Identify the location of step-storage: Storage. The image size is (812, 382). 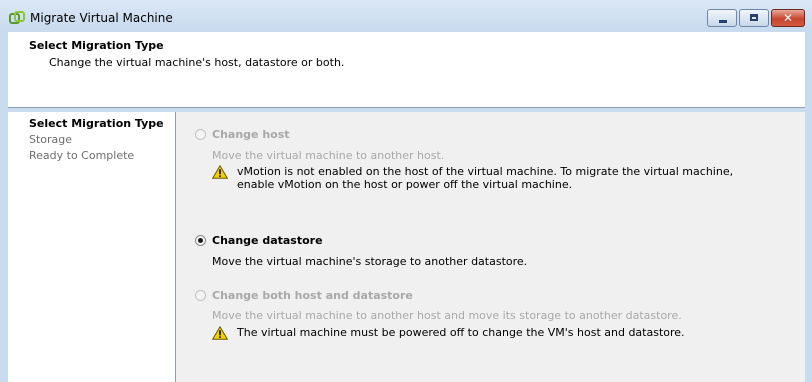
(50, 139).